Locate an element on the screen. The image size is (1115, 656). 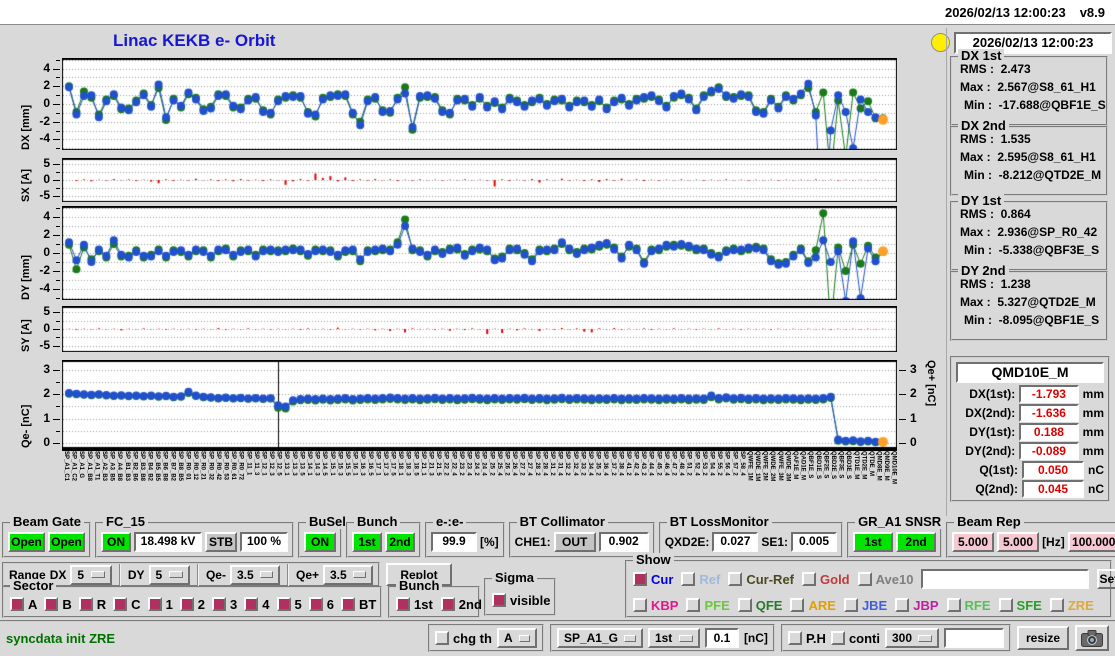
fc15-stb-button: STB is located at coordinates (221, 542).